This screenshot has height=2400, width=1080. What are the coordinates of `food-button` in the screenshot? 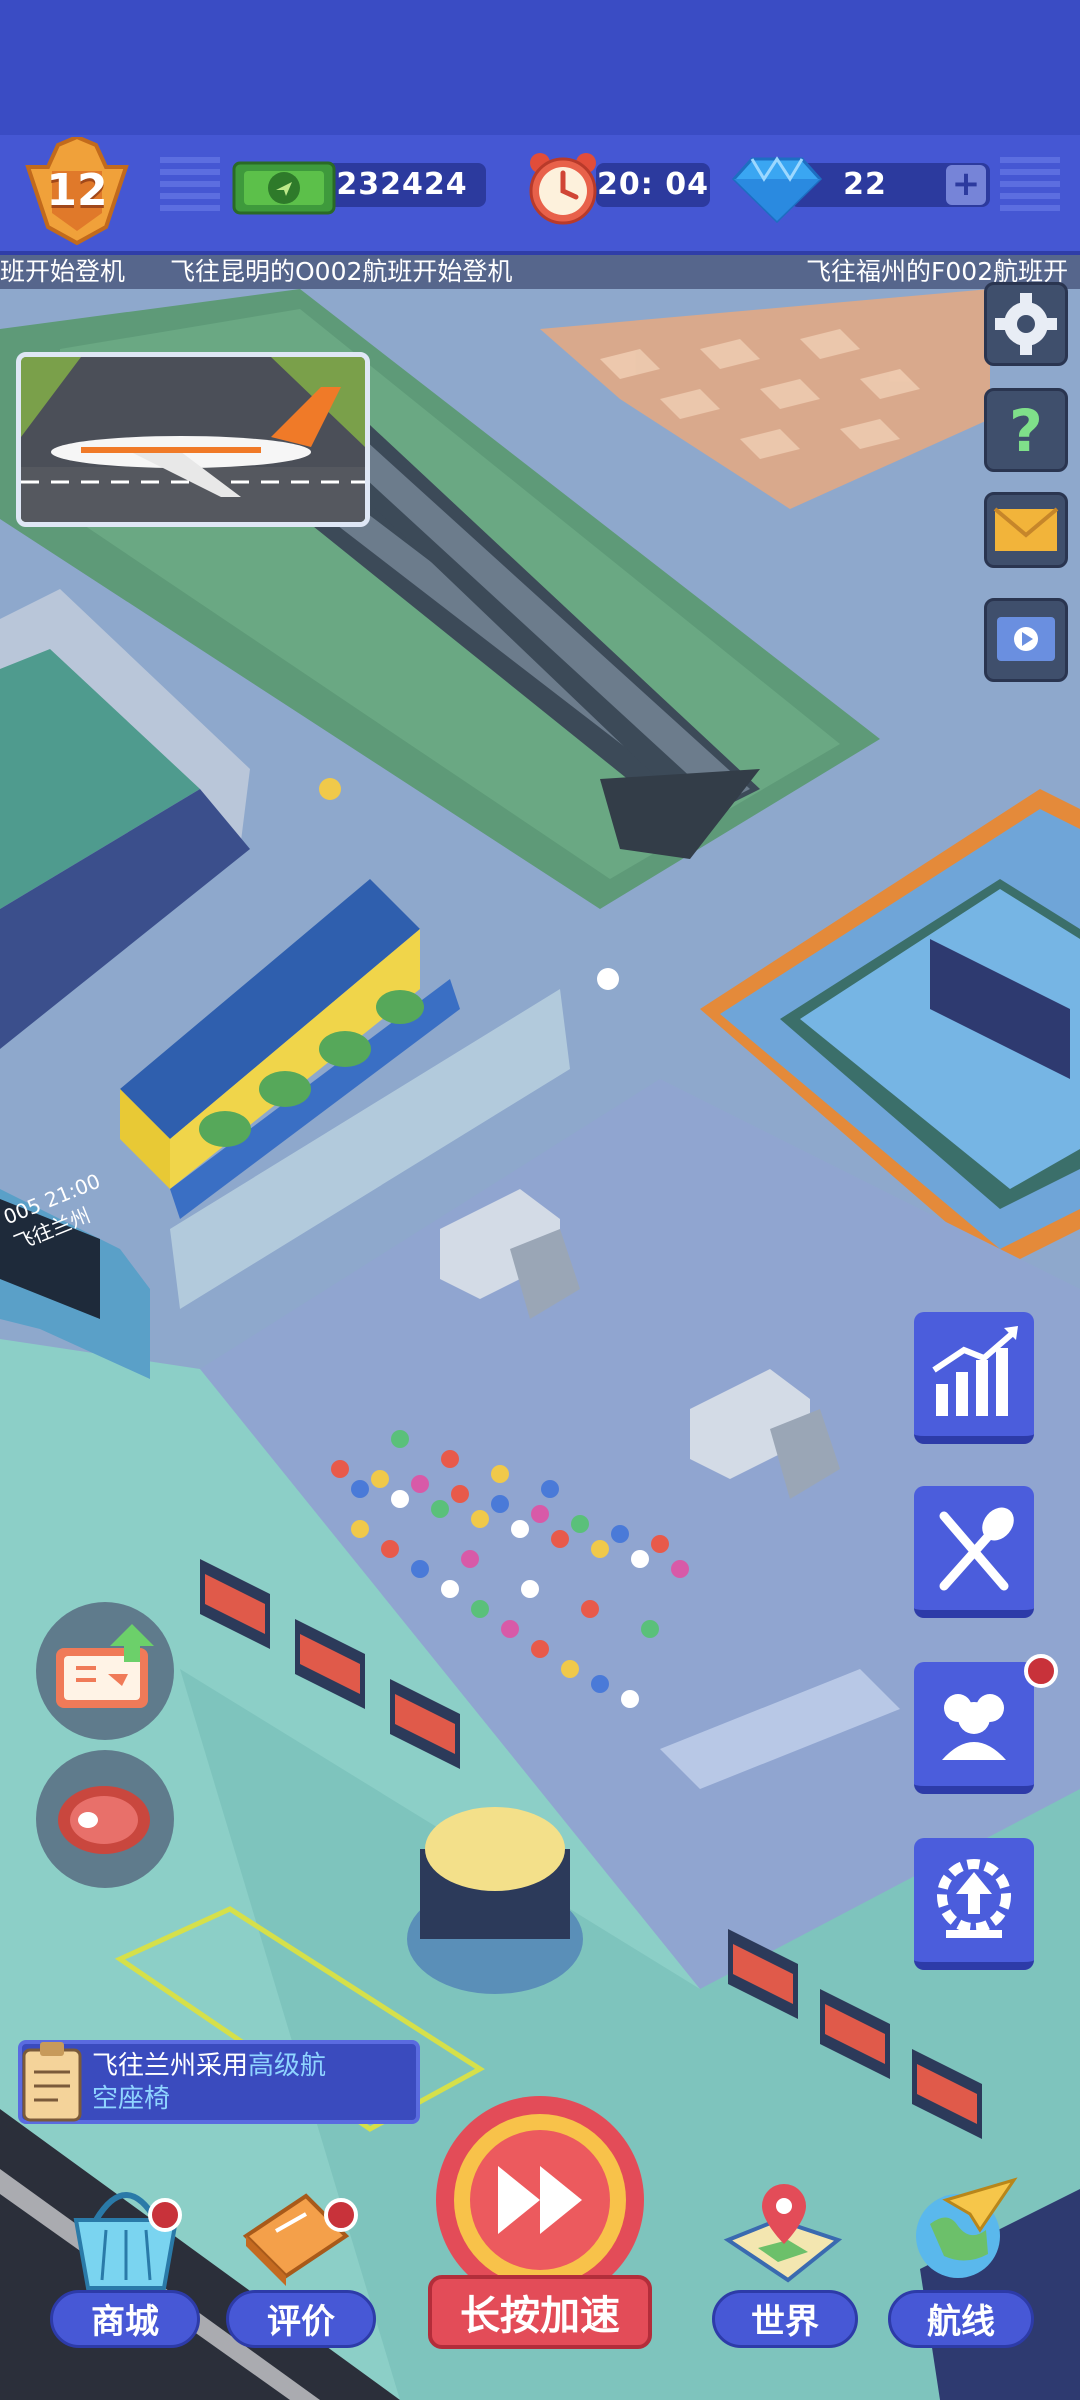 It's located at (105, 1819).